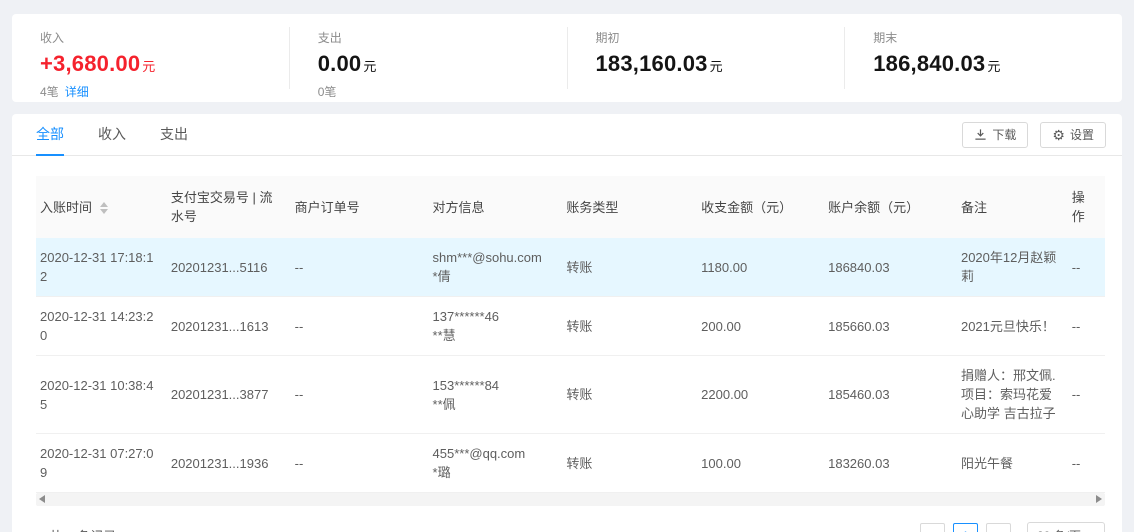 The width and height of the screenshot is (1134, 532). What do you see at coordinates (49, 92) in the screenshot?
I see `income-count: 4笔` at bounding box center [49, 92].